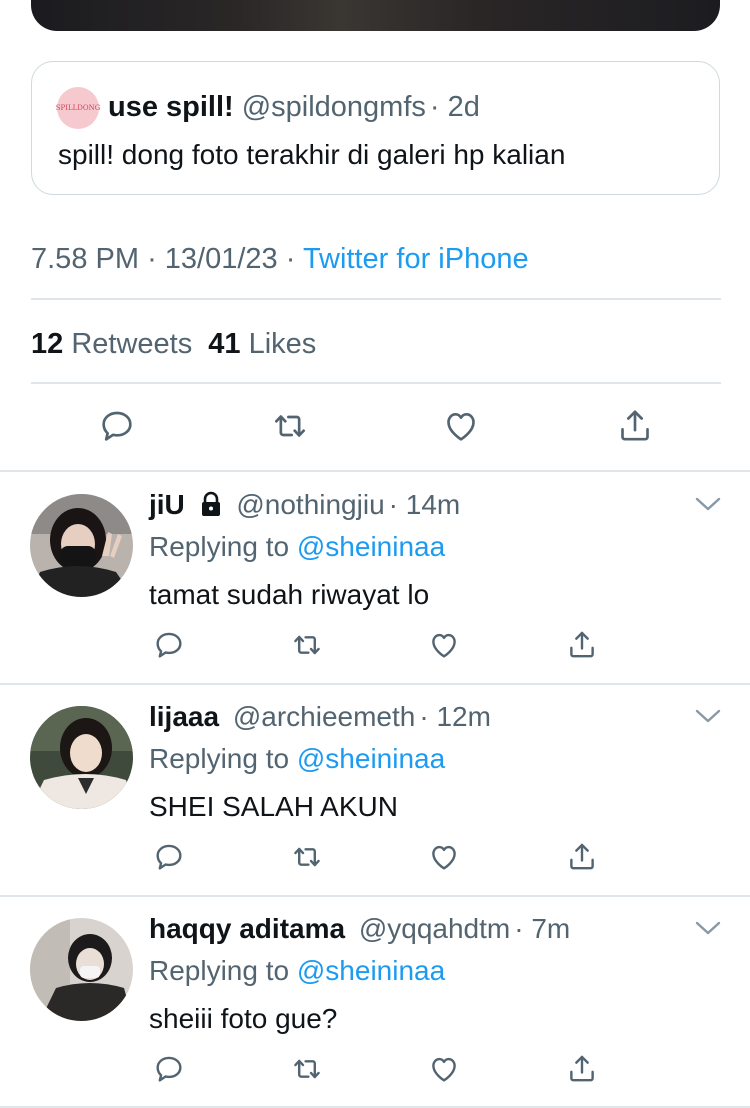  Describe the element at coordinates (455, 716) in the screenshot. I see `reply-time: · 12m` at that location.